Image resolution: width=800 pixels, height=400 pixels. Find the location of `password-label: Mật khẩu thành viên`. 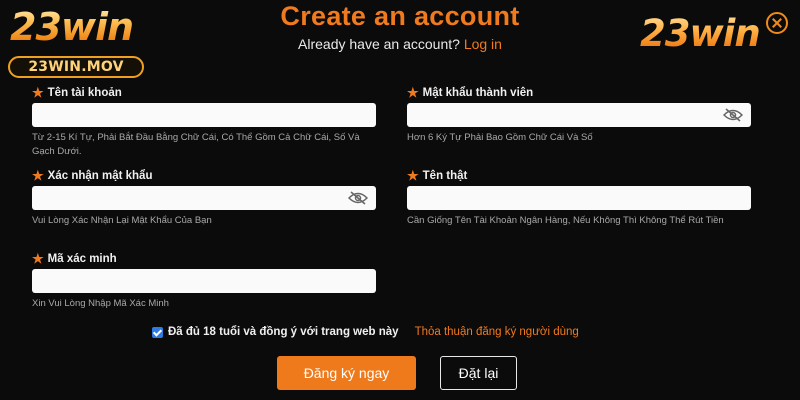

password-label: Mật khẩu thành viên is located at coordinates (478, 93).